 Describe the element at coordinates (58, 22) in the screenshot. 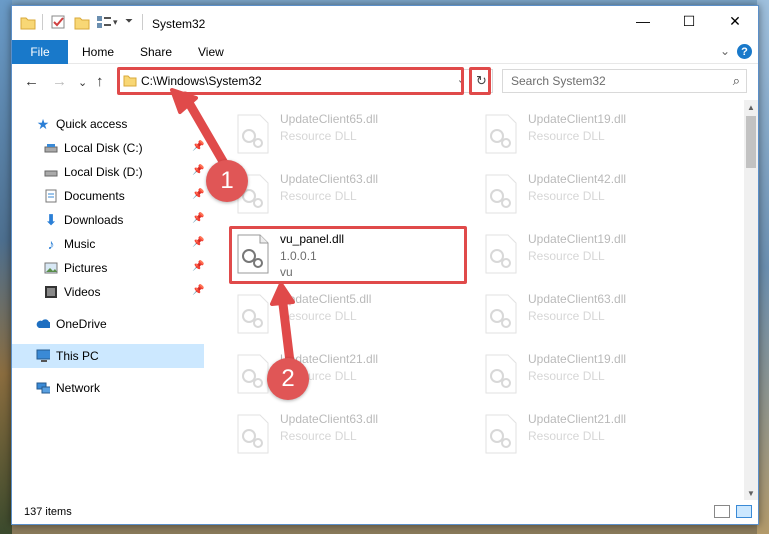

I see `properties-icon` at that location.